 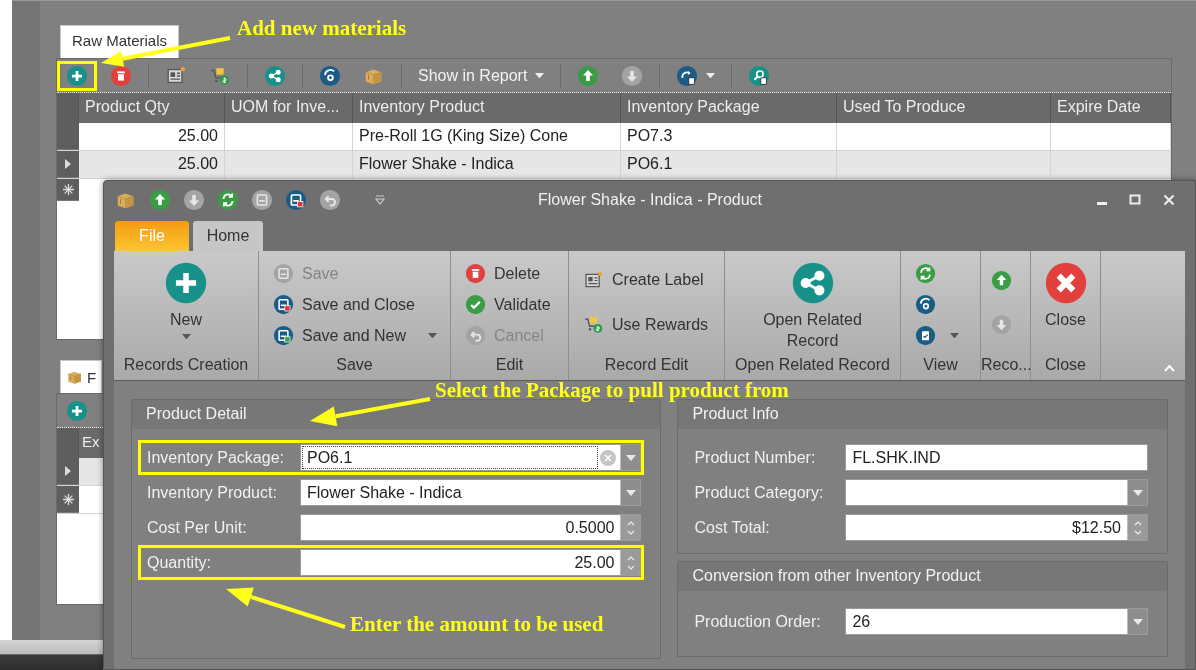 What do you see at coordinates (481, 75) in the screenshot?
I see `show-in-report-menu: Show in Report` at bounding box center [481, 75].